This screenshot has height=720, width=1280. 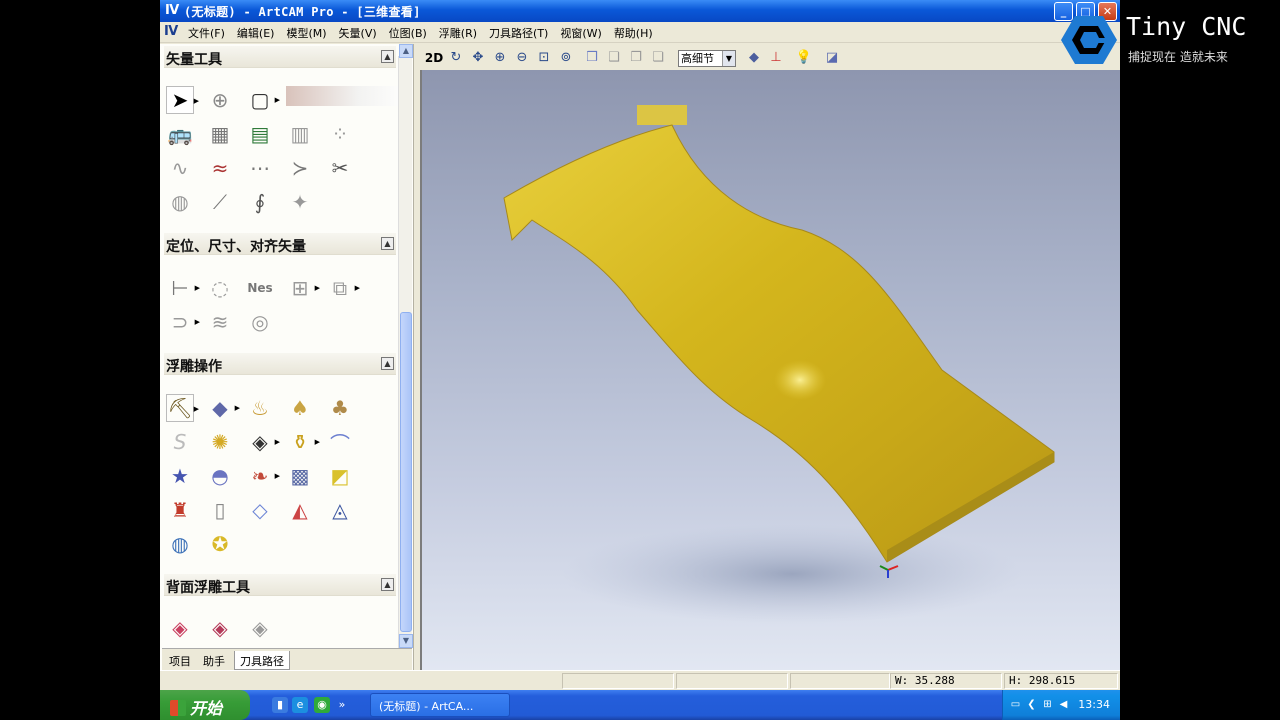 I want to click on section-vector-tools: 矢量工具 ▲, so click(x=280, y=57).